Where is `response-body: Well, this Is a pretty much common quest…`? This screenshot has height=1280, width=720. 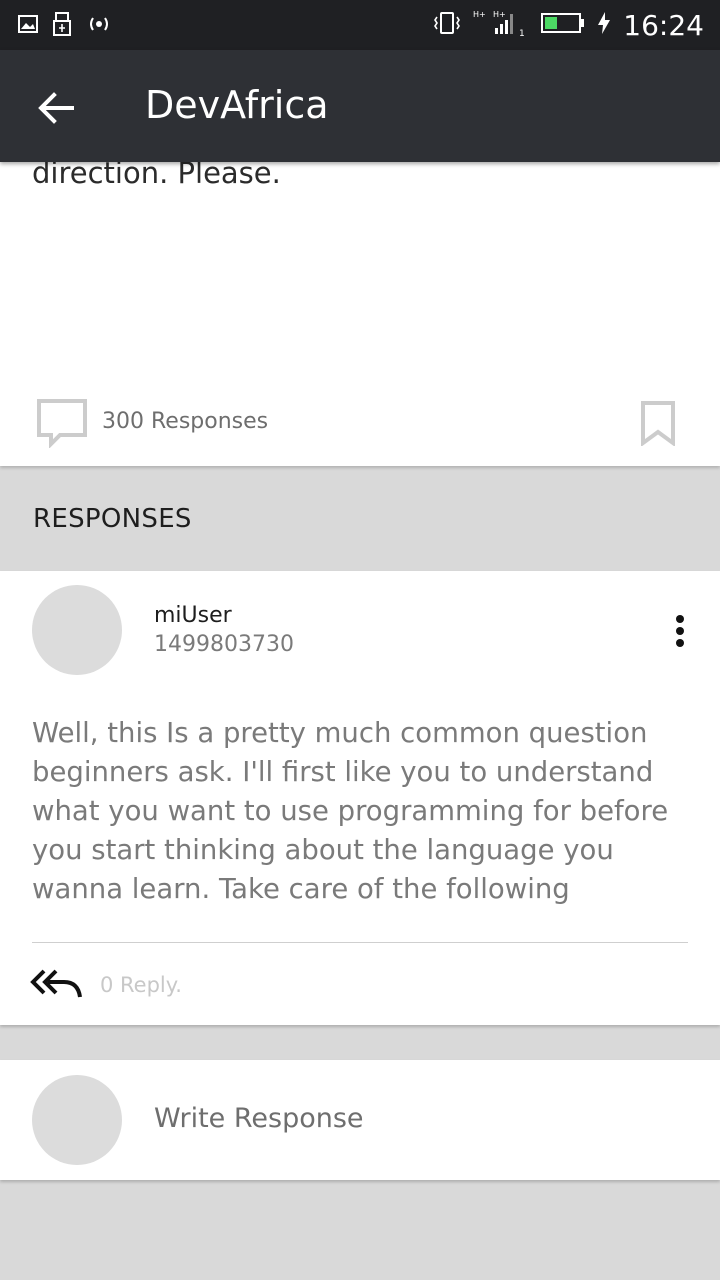
response-body: Well, this Is a pretty much common quest… is located at coordinates (350, 811).